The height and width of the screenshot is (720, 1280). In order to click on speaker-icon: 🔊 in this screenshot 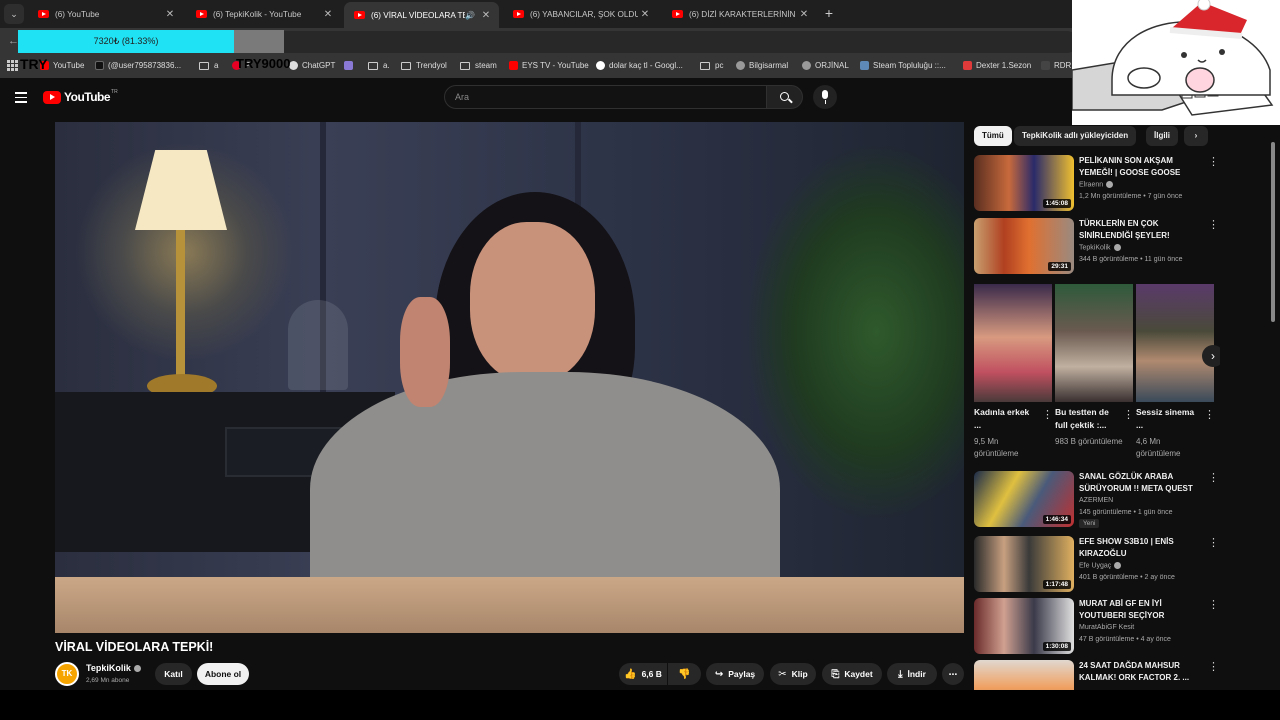, I will do `click(470, 15)`.